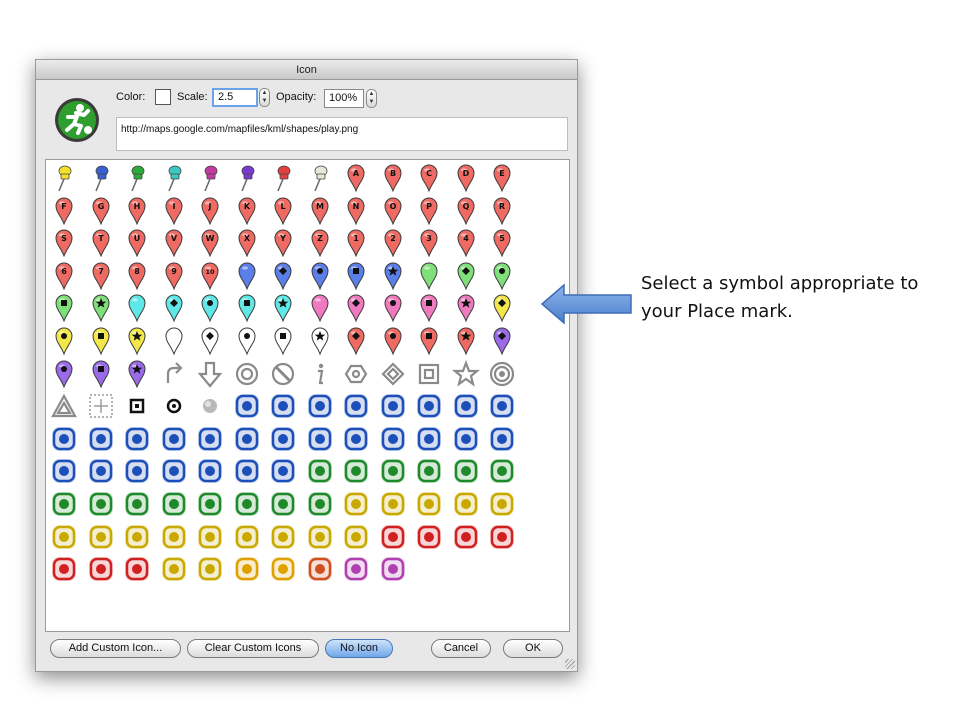 The height and width of the screenshot is (720, 960). Describe the element at coordinates (502, 178) in the screenshot. I see `pin-e-icon: E` at that location.